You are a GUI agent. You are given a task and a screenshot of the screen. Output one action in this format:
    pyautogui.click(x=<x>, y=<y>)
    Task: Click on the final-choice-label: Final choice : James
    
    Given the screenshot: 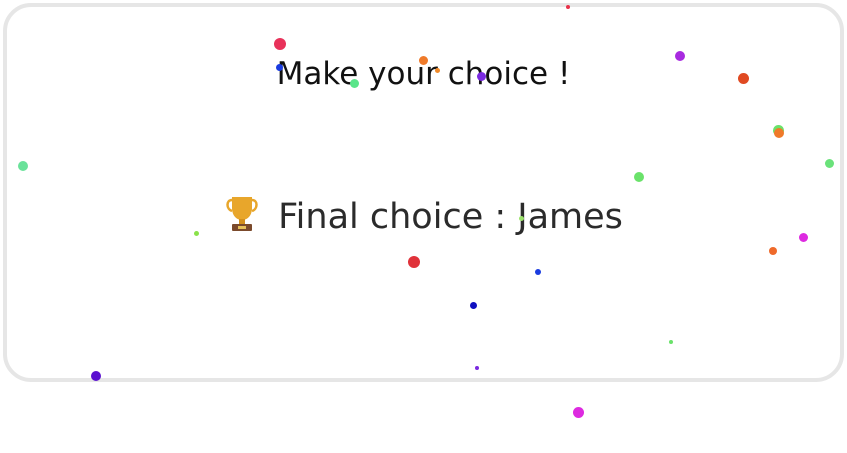 What is the action you would take?
    pyautogui.click(x=450, y=217)
    